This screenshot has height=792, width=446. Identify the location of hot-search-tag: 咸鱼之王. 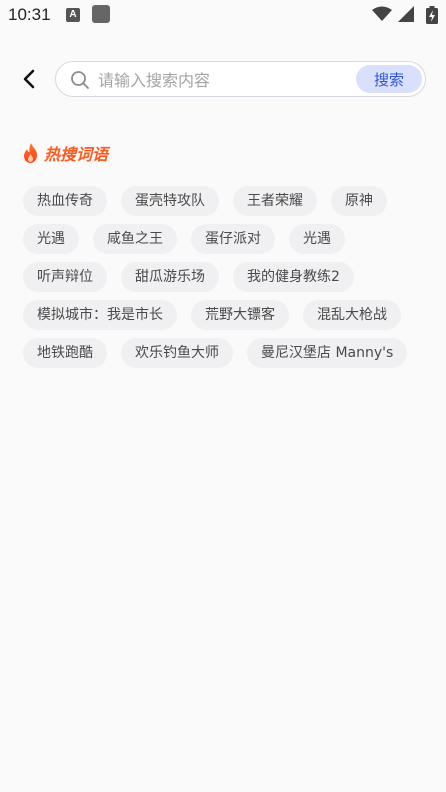
(135, 239).